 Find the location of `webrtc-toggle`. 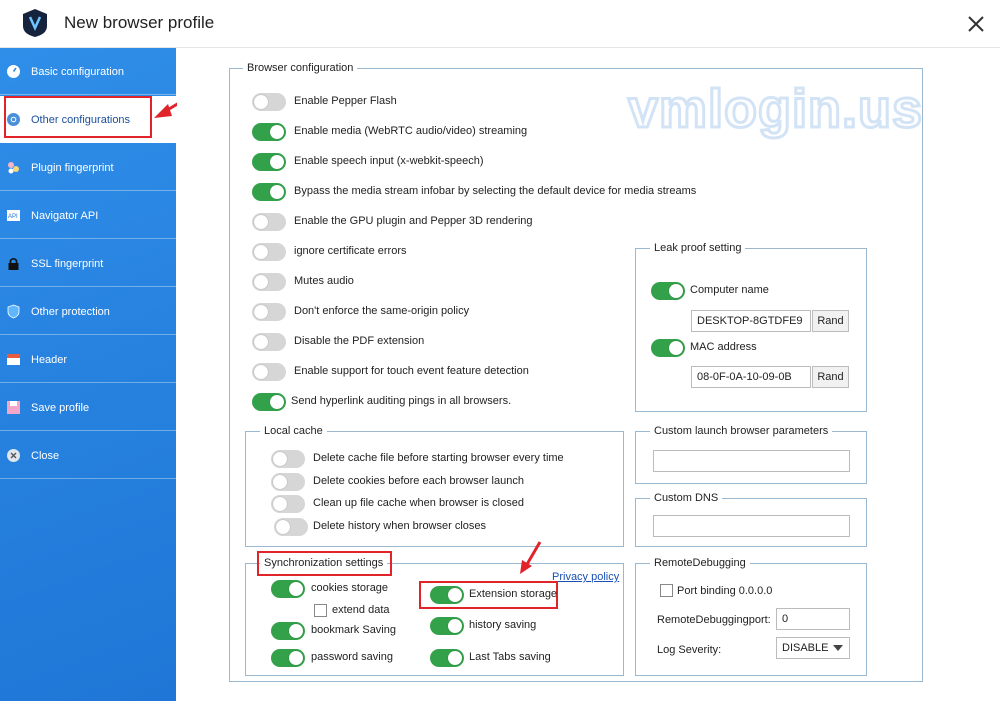

webrtc-toggle is located at coordinates (269, 132).